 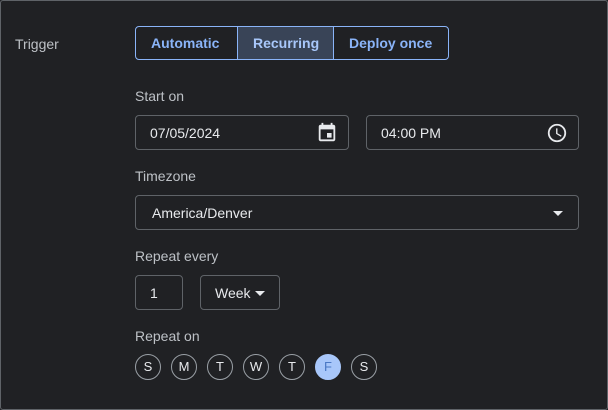 I want to click on timezone-value: America/Denver, so click(x=202, y=213).